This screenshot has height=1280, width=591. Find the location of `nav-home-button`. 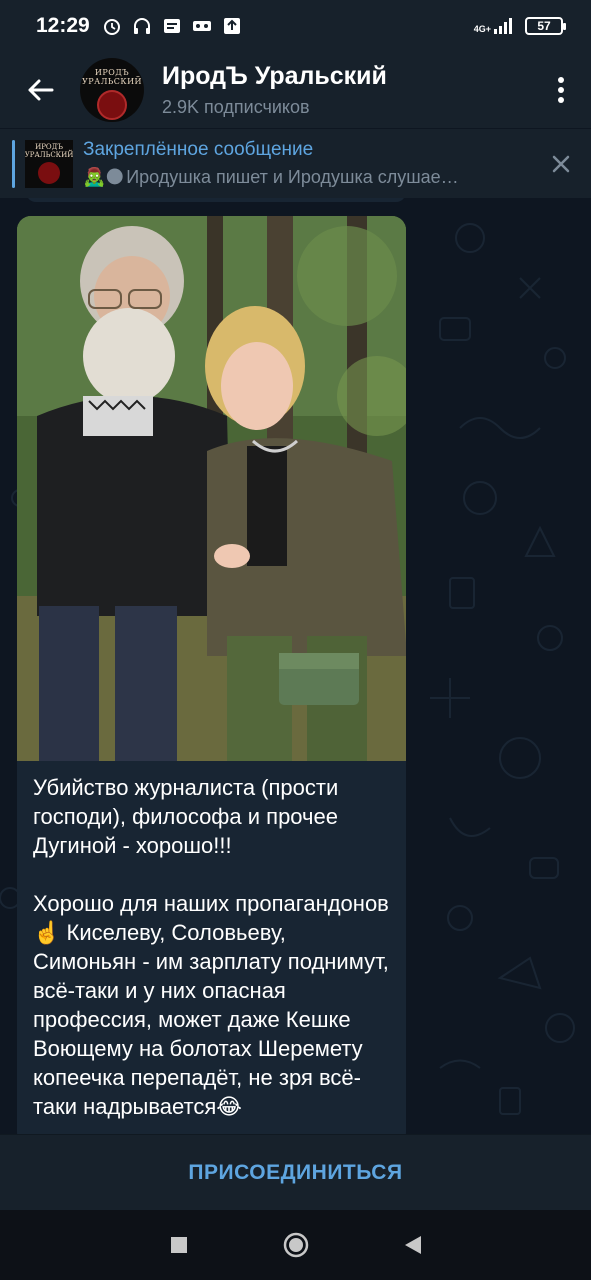

nav-home-button is located at coordinates (296, 1245).